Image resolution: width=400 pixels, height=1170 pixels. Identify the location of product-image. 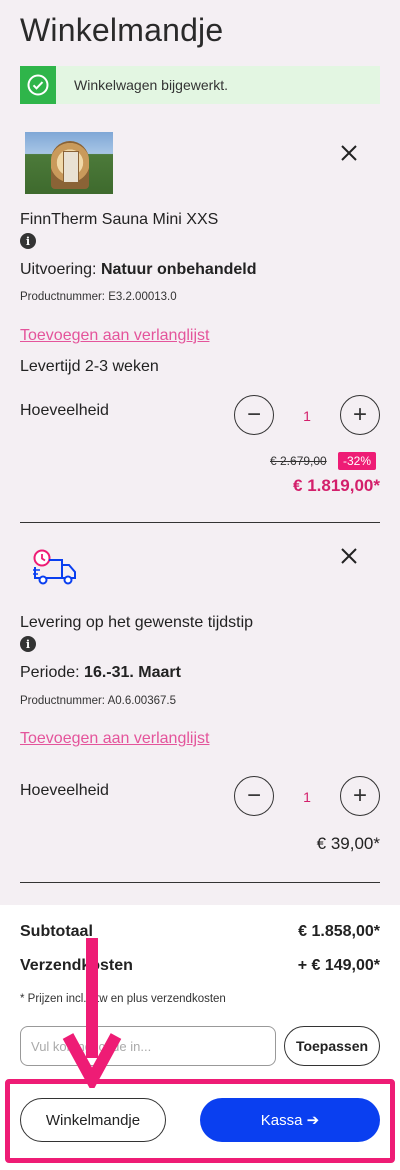
(69, 163).